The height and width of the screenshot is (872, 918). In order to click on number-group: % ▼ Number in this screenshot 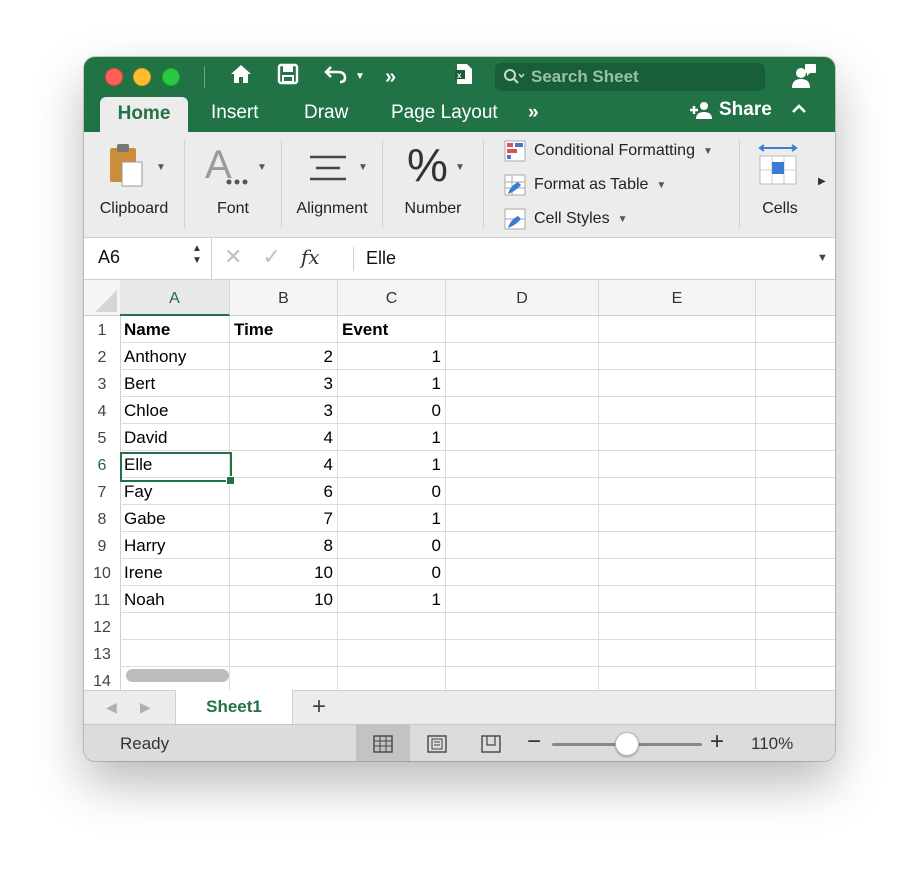, I will do `click(433, 182)`.